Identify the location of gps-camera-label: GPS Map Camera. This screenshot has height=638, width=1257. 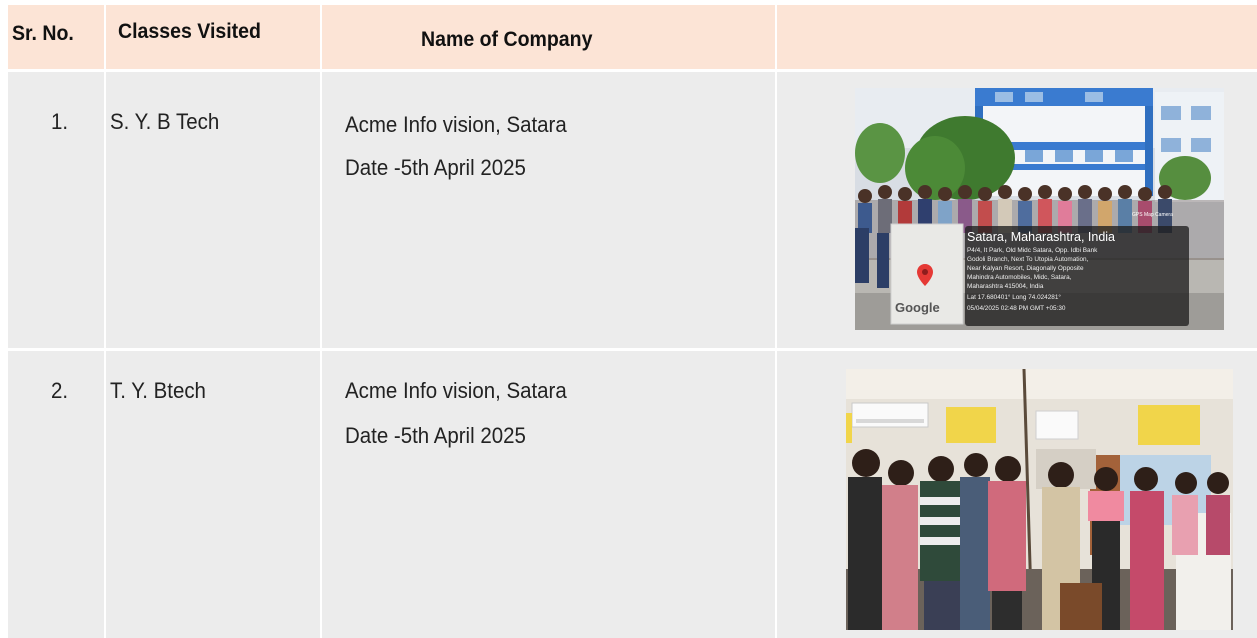
(1152, 215).